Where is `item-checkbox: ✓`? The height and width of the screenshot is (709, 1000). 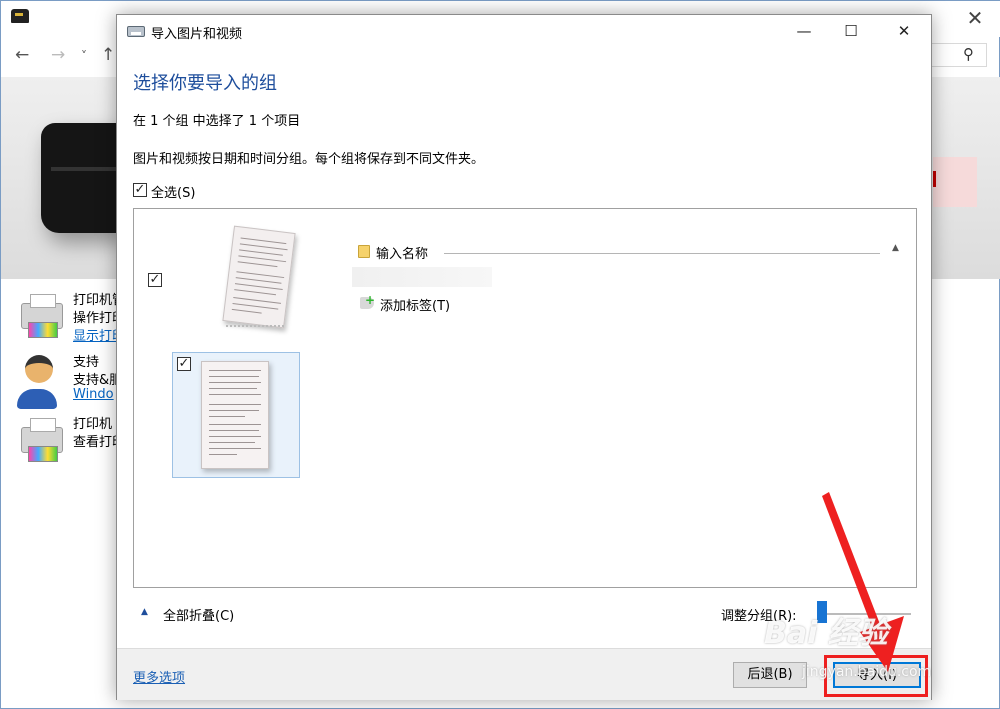
item-checkbox: ✓ is located at coordinates (184, 364).